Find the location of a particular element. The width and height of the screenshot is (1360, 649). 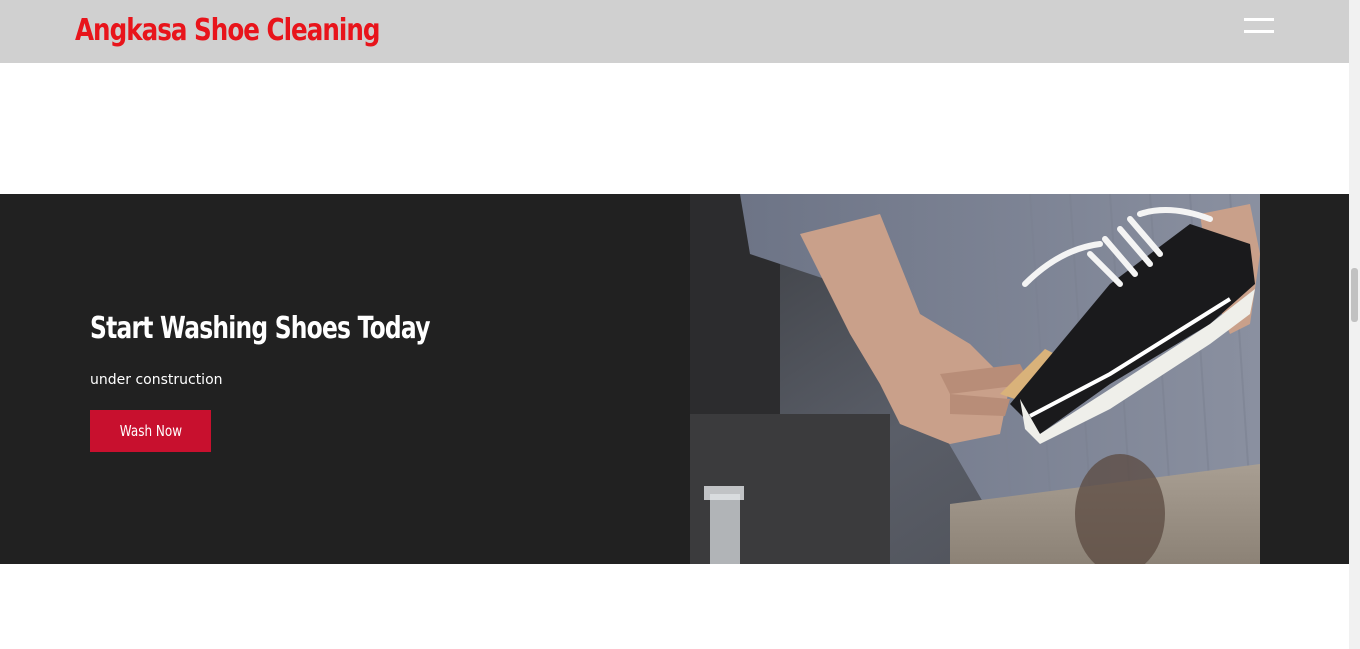

menu-line-top is located at coordinates (1259, 19).